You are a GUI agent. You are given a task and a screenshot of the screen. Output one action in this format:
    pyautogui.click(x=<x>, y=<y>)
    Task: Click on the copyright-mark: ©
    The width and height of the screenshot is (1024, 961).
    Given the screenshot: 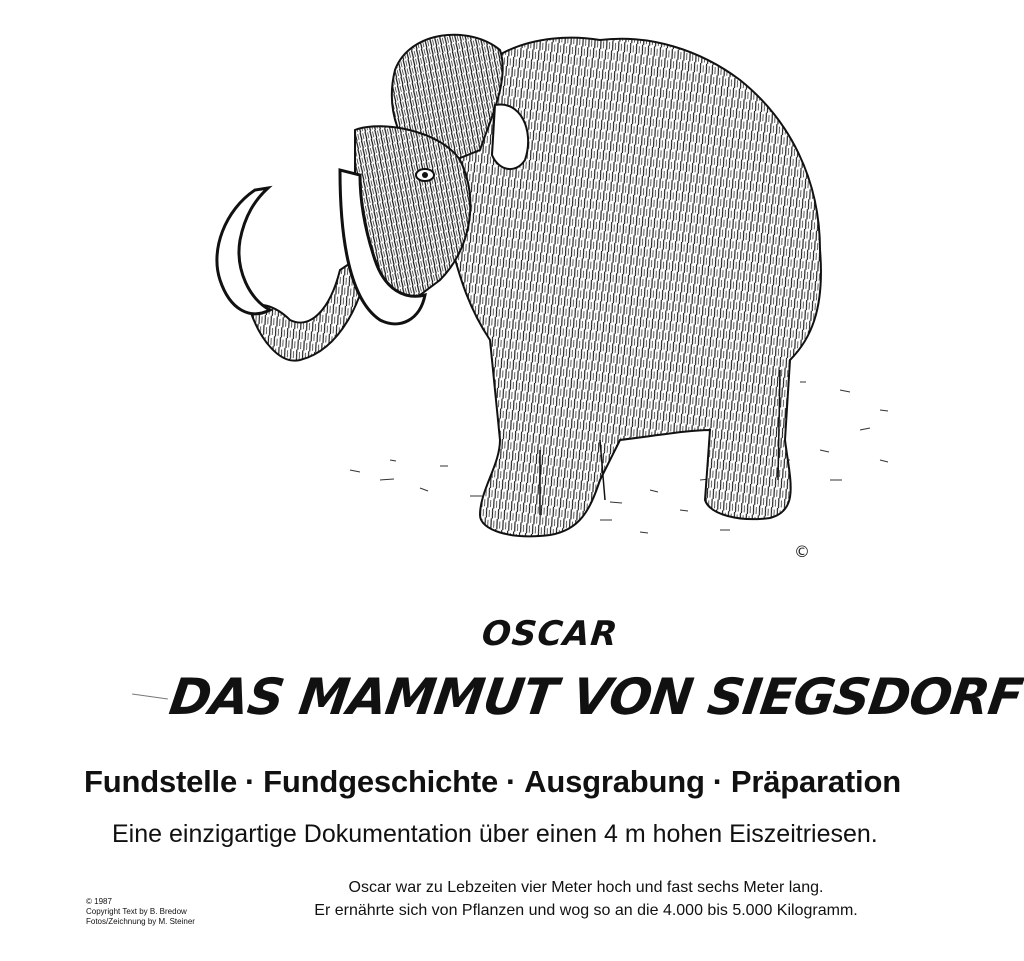 What is the action you would take?
    pyautogui.click(x=802, y=551)
    